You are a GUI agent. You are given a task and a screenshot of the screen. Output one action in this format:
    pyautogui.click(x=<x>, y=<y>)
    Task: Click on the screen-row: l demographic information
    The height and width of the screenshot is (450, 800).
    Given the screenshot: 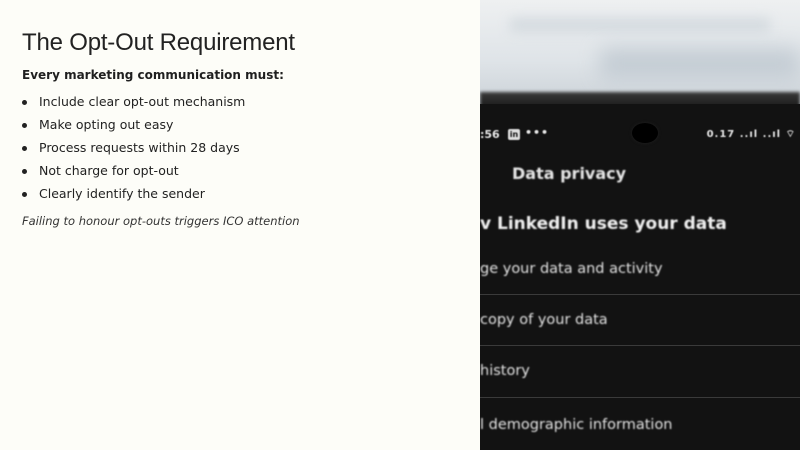 What is the action you would take?
    pyautogui.click(x=576, y=425)
    